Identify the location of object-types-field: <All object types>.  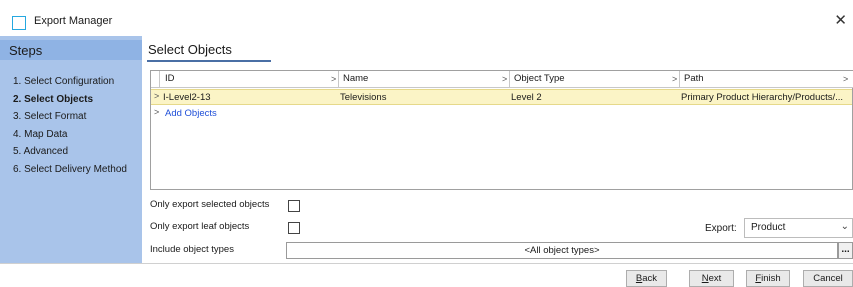
(562, 250).